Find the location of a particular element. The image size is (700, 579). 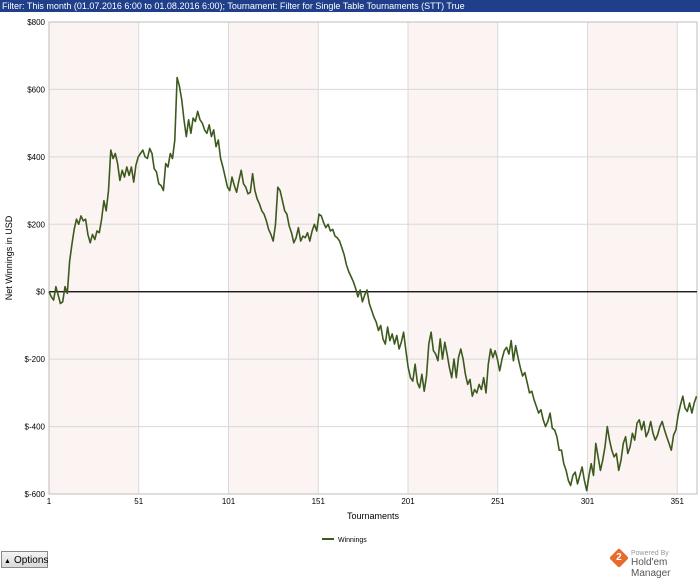

y-tick-label: $-600 is located at coordinates (35, 494).